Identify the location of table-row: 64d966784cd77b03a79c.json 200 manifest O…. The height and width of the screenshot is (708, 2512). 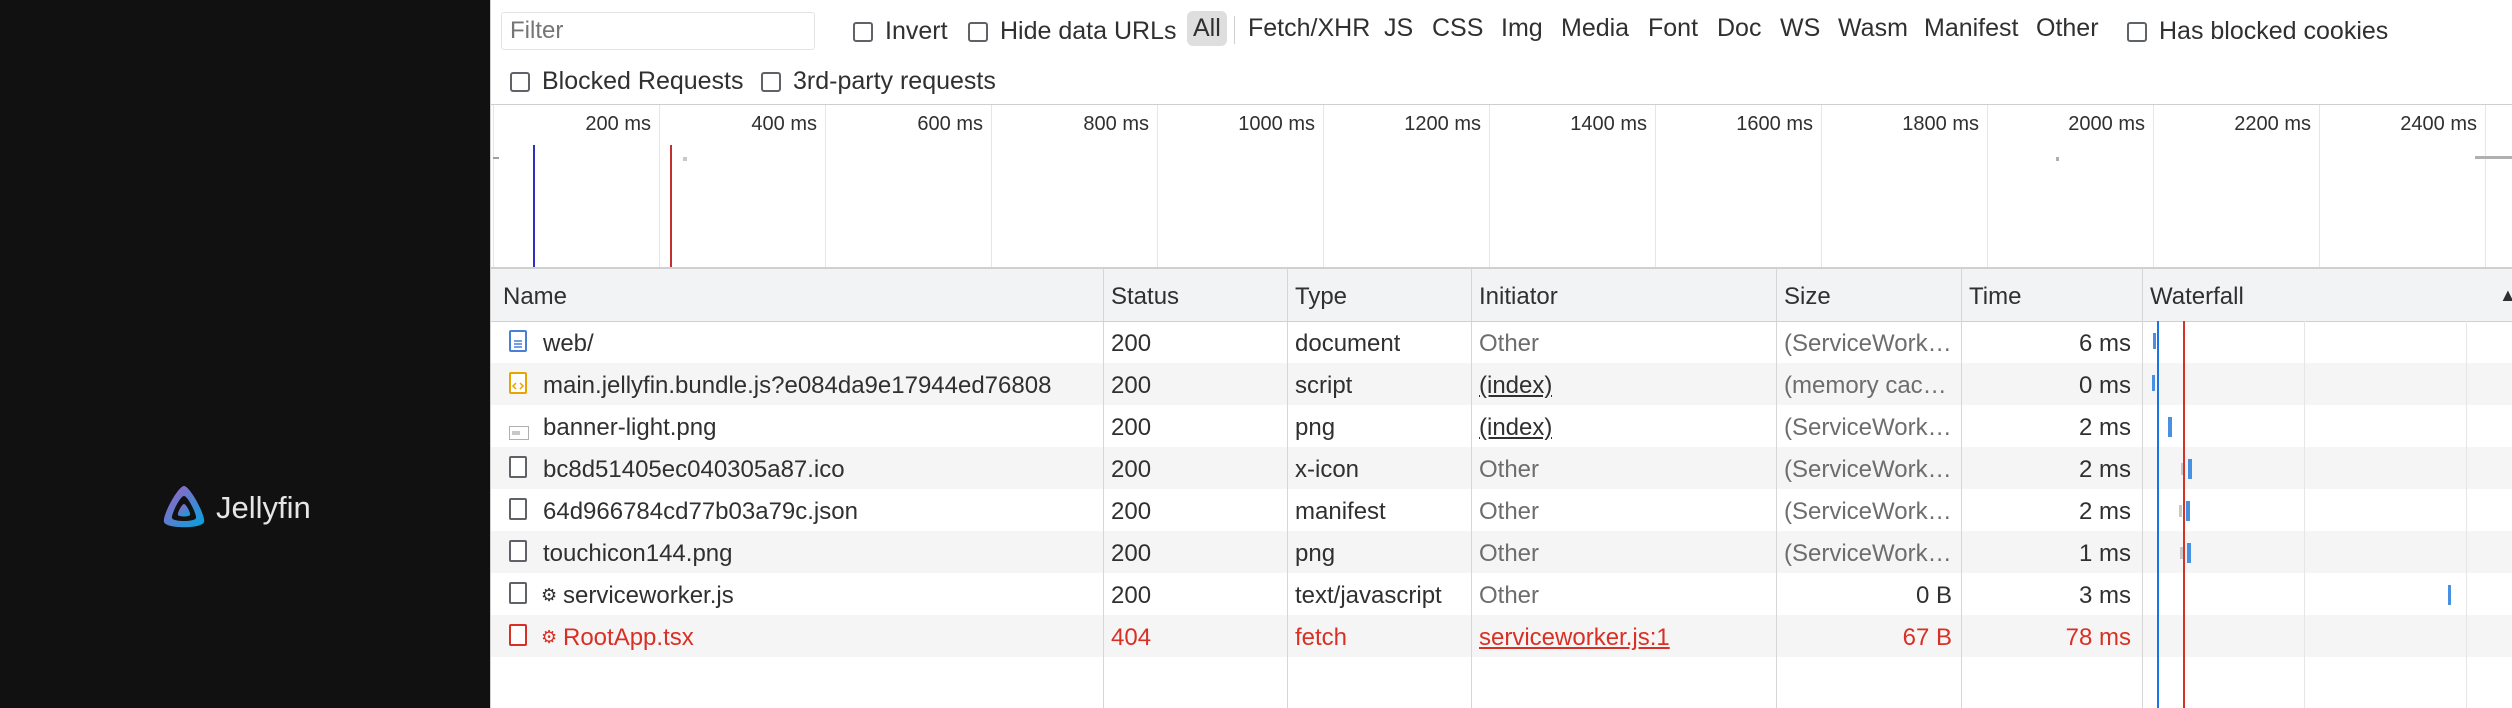
(1501, 510).